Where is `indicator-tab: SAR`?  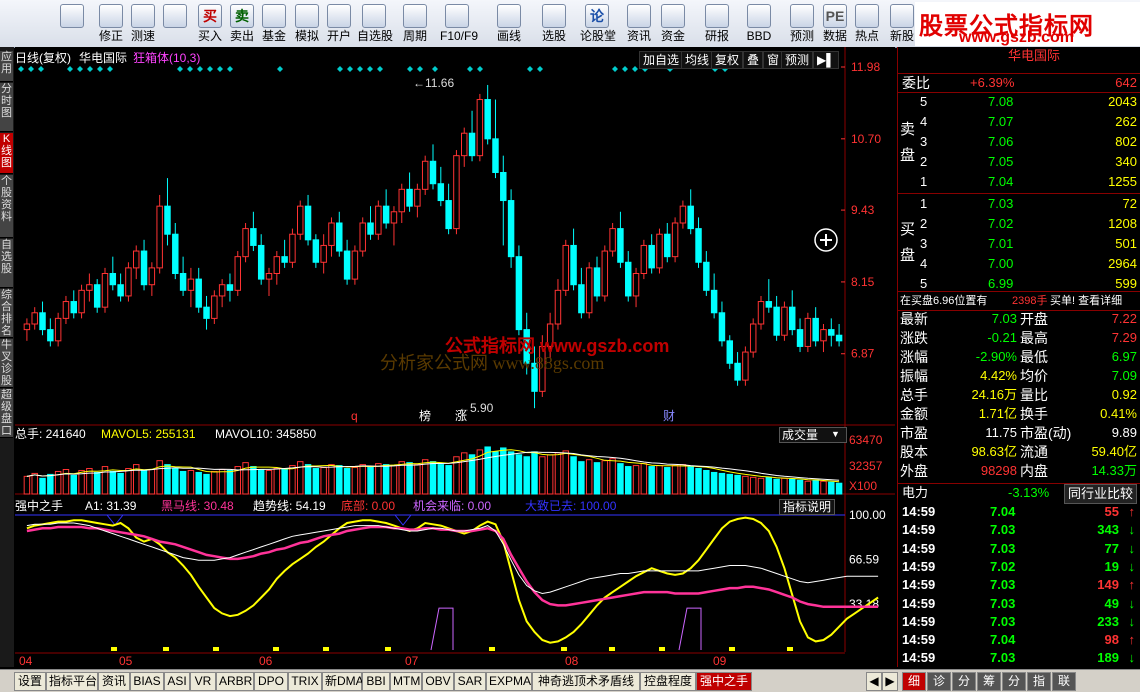 indicator-tab: SAR is located at coordinates (470, 681).